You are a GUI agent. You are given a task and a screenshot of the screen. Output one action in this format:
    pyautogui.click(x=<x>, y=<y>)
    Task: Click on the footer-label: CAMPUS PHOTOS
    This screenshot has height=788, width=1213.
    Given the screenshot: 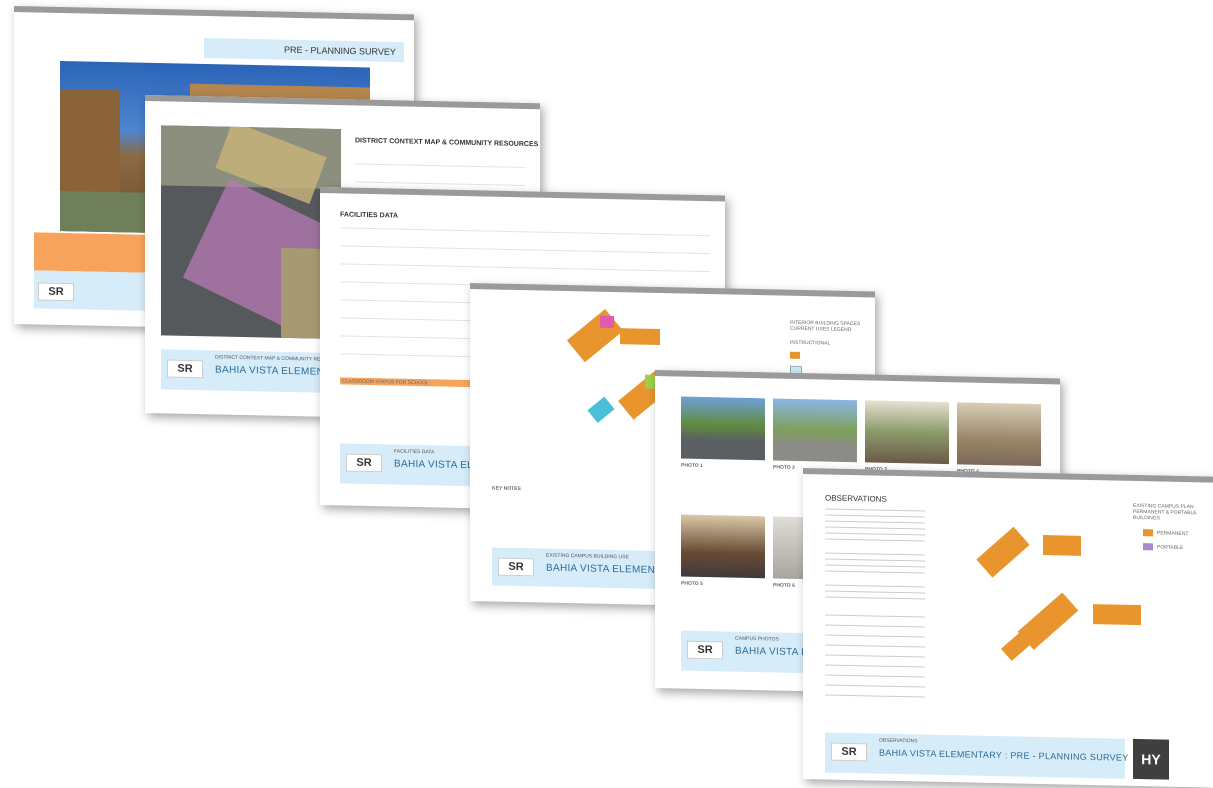 What is the action you would take?
    pyautogui.click(x=757, y=639)
    